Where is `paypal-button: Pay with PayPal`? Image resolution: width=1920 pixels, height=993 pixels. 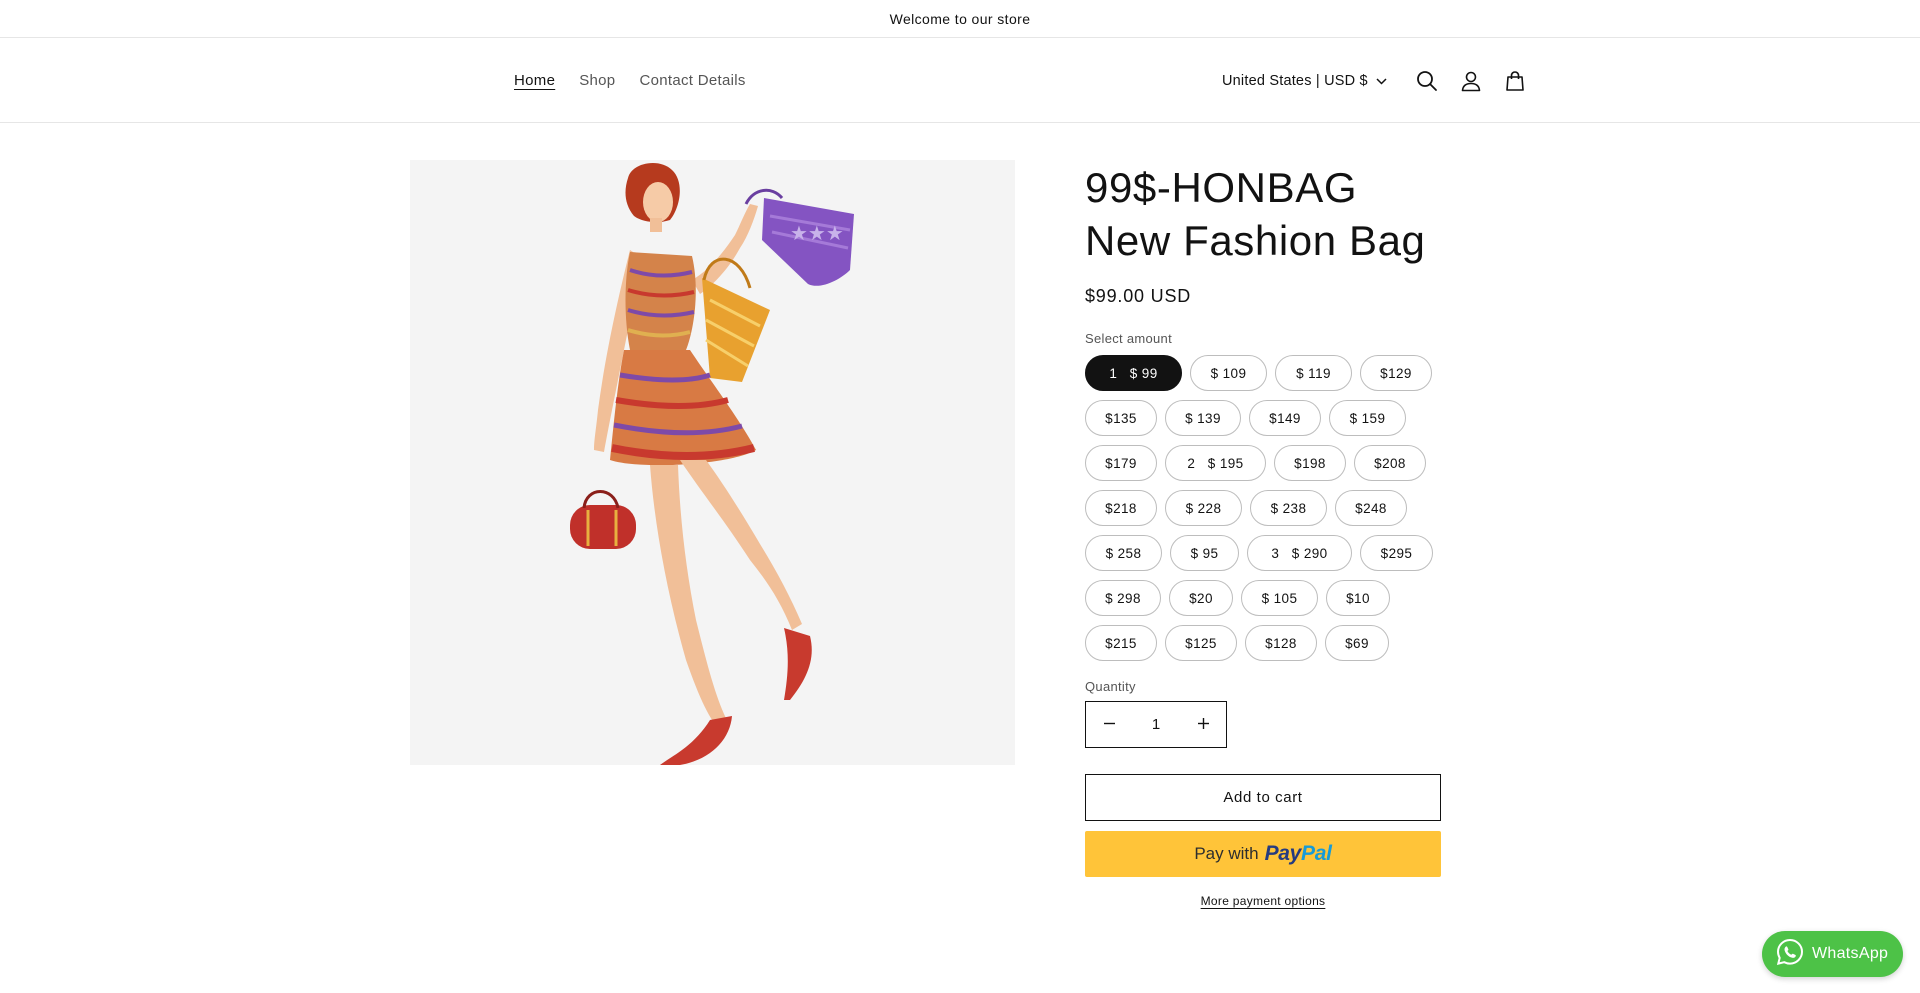
paypal-button: Pay with PayPal is located at coordinates (1263, 854).